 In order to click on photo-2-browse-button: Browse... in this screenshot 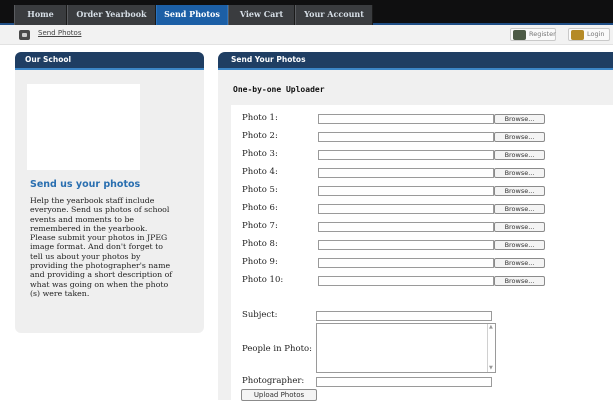, I will do `click(519, 137)`.